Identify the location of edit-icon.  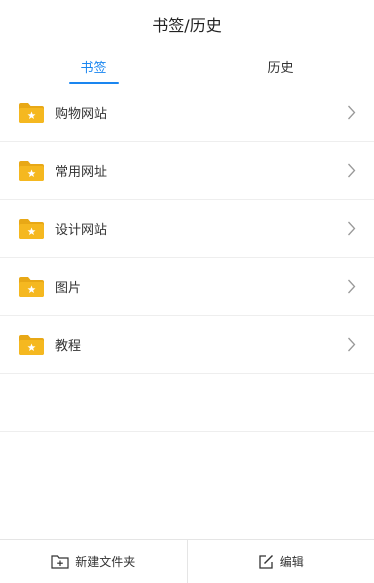
(266, 561).